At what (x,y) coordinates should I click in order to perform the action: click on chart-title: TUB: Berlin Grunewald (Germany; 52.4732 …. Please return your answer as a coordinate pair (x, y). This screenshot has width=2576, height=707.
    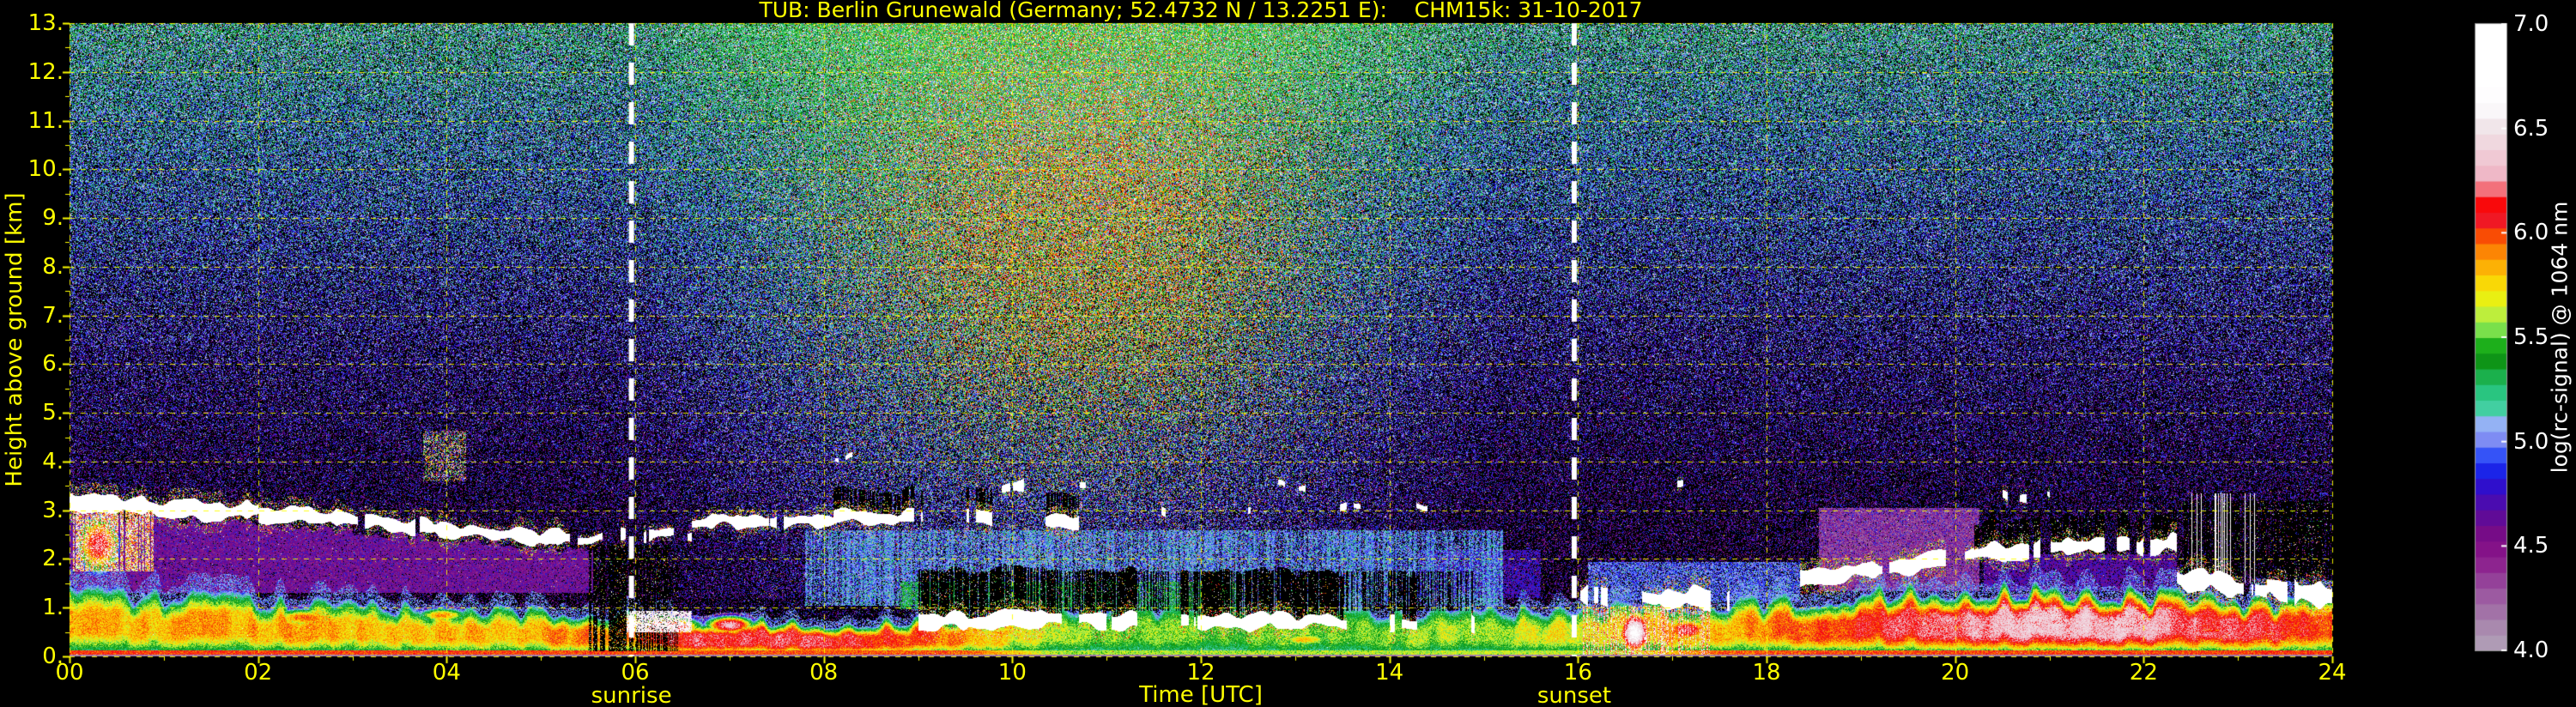
    Looking at the image, I should click on (1201, 11).